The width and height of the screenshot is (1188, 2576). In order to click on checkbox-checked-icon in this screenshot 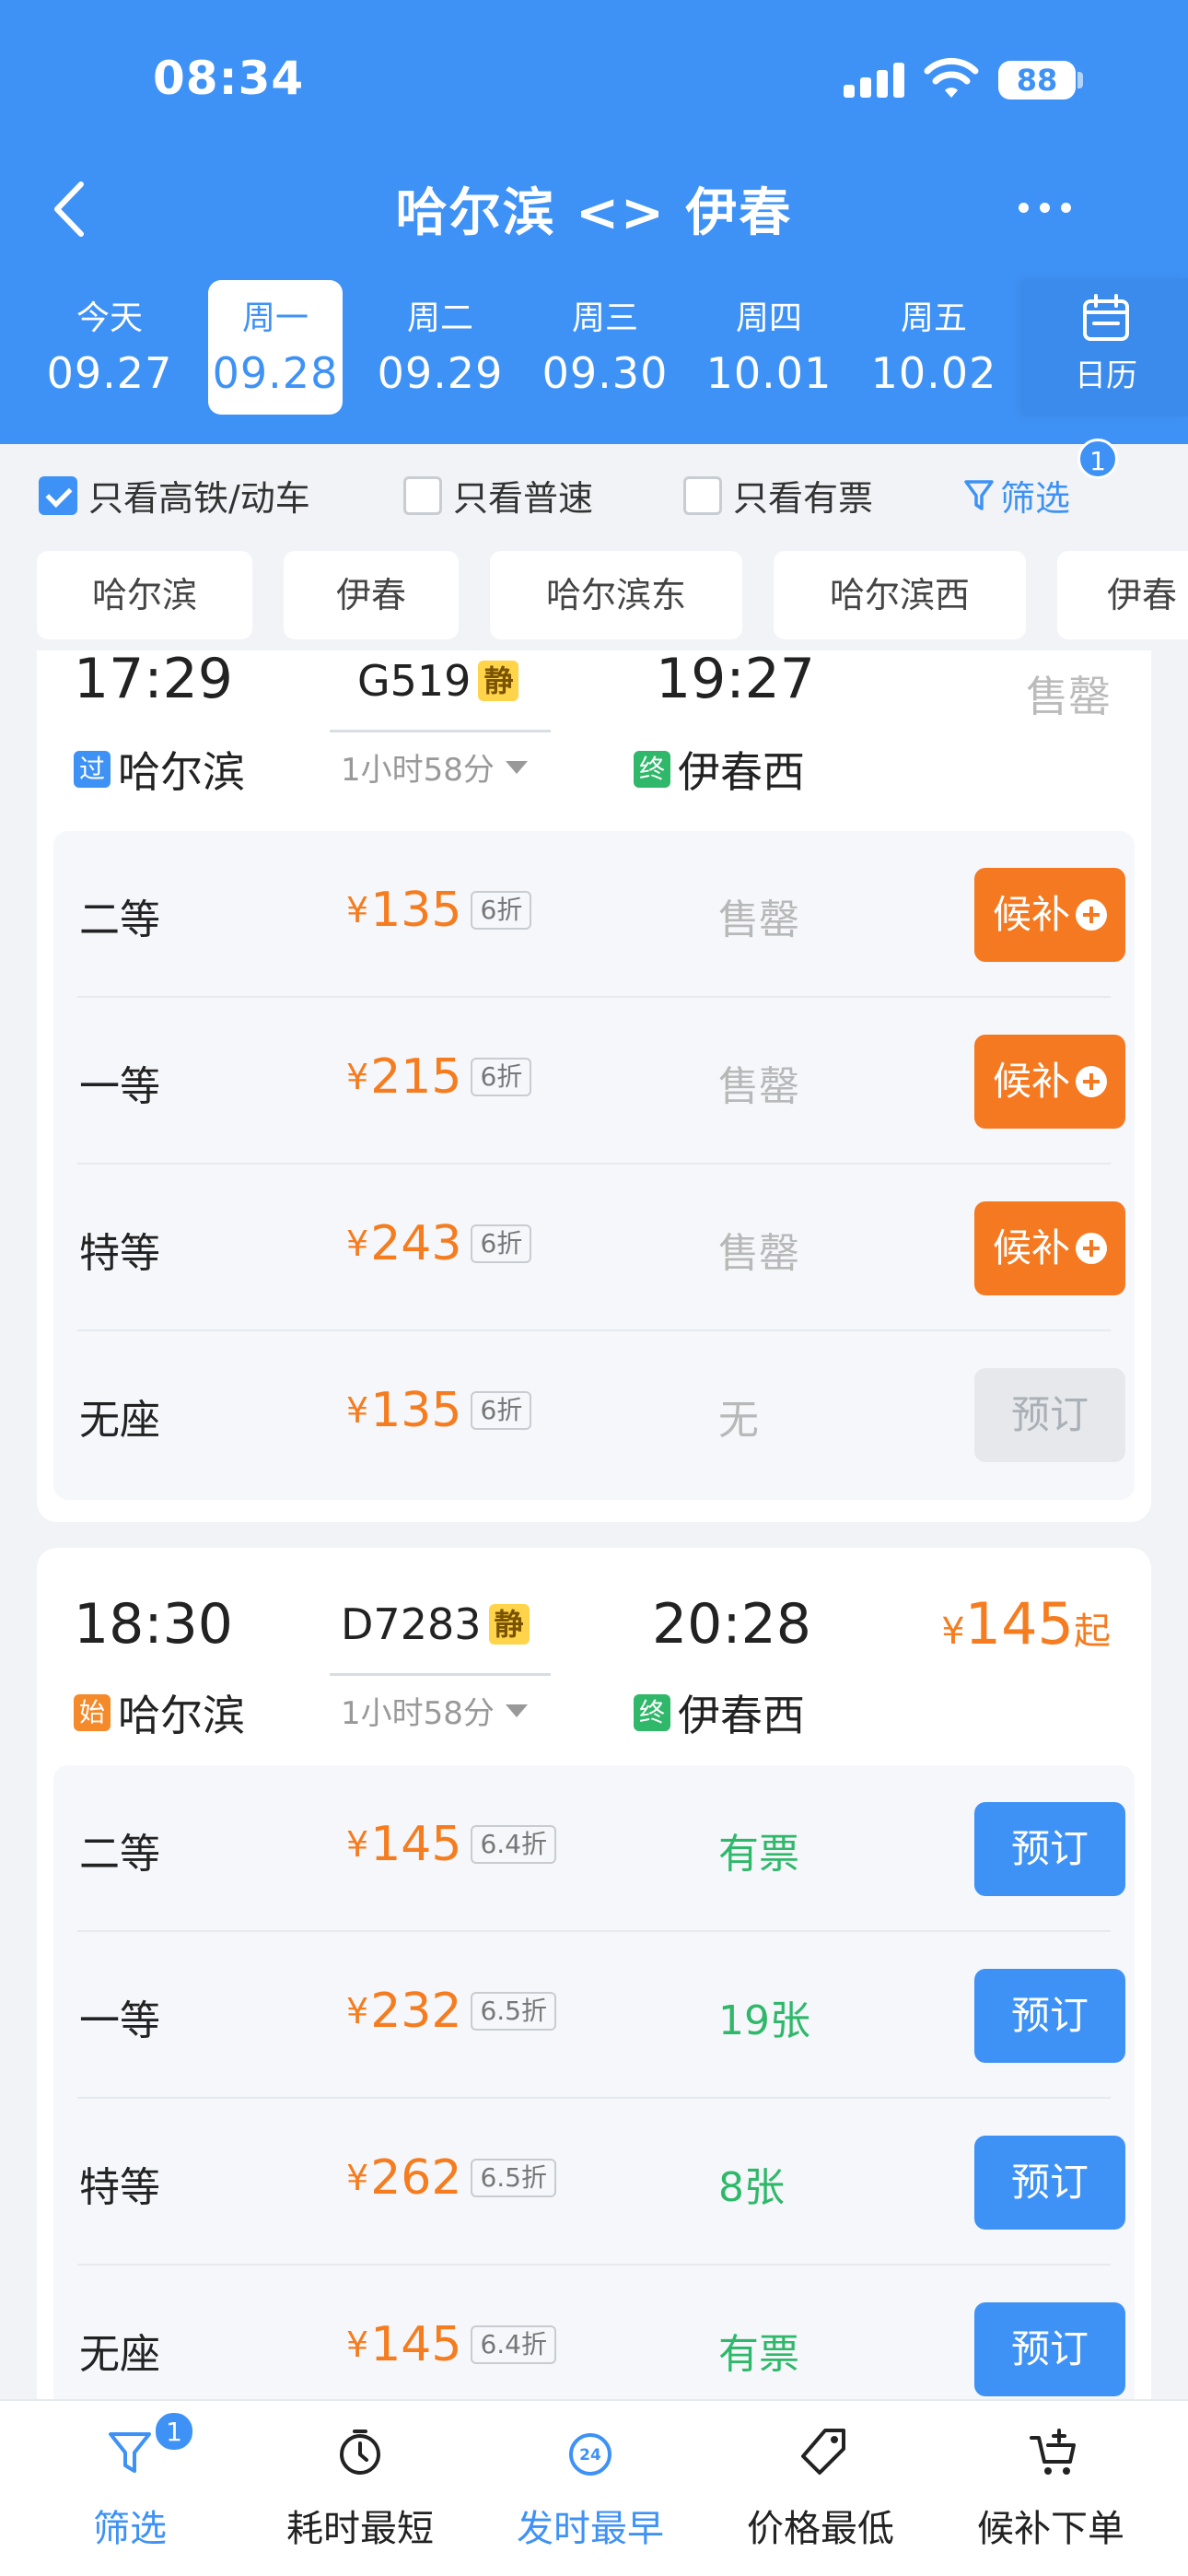, I will do `click(58, 495)`.